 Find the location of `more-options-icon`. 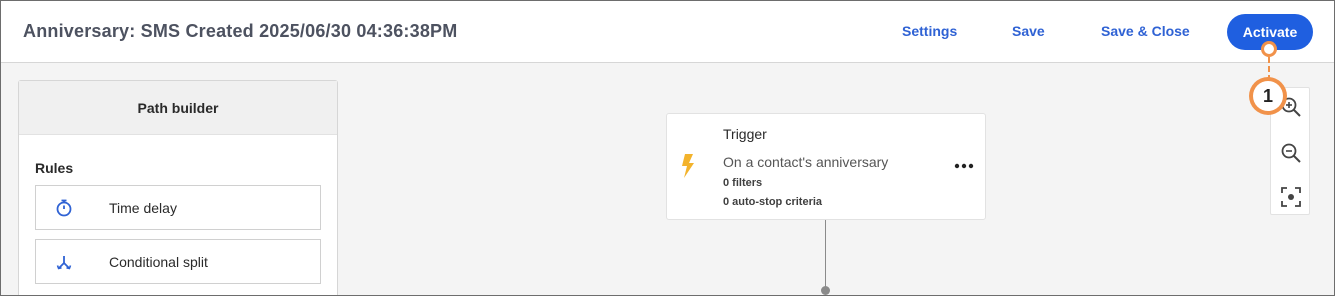

more-options-icon is located at coordinates (964, 163).